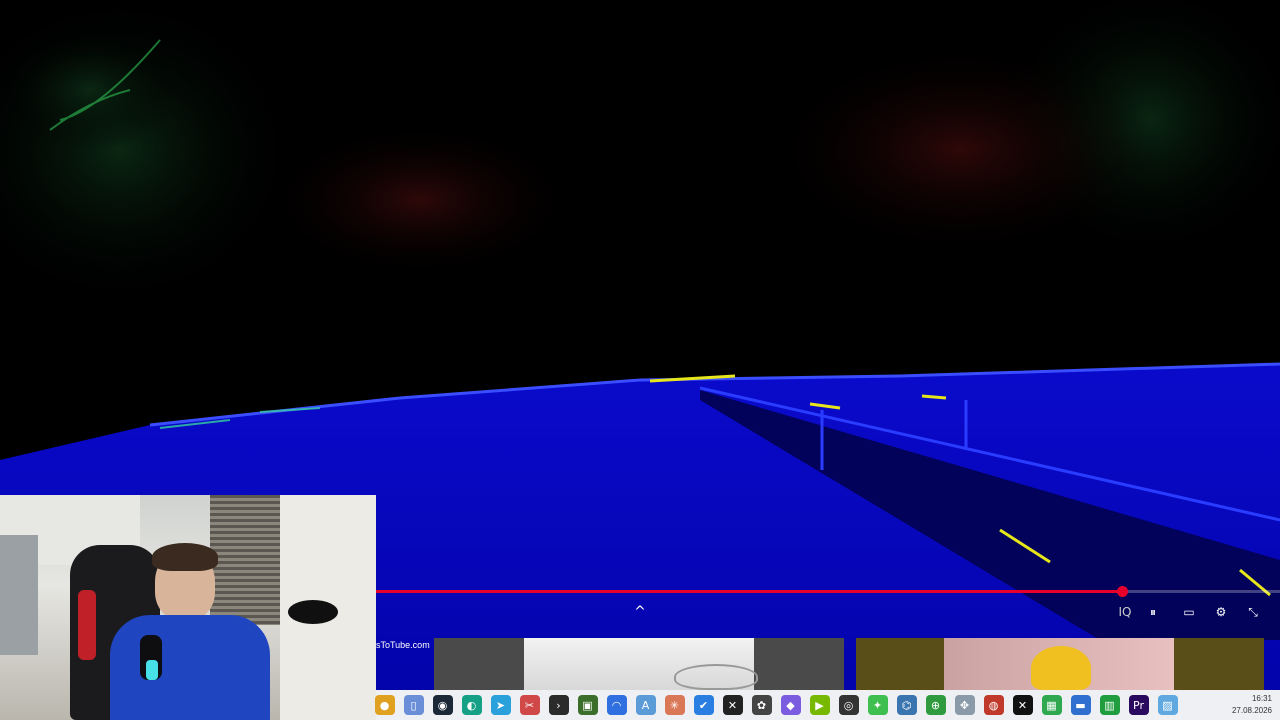 The width and height of the screenshot is (1280, 720). What do you see at coordinates (558, 705) in the screenshot?
I see `terminal-icon: ›` at bounding box center [558, 705].